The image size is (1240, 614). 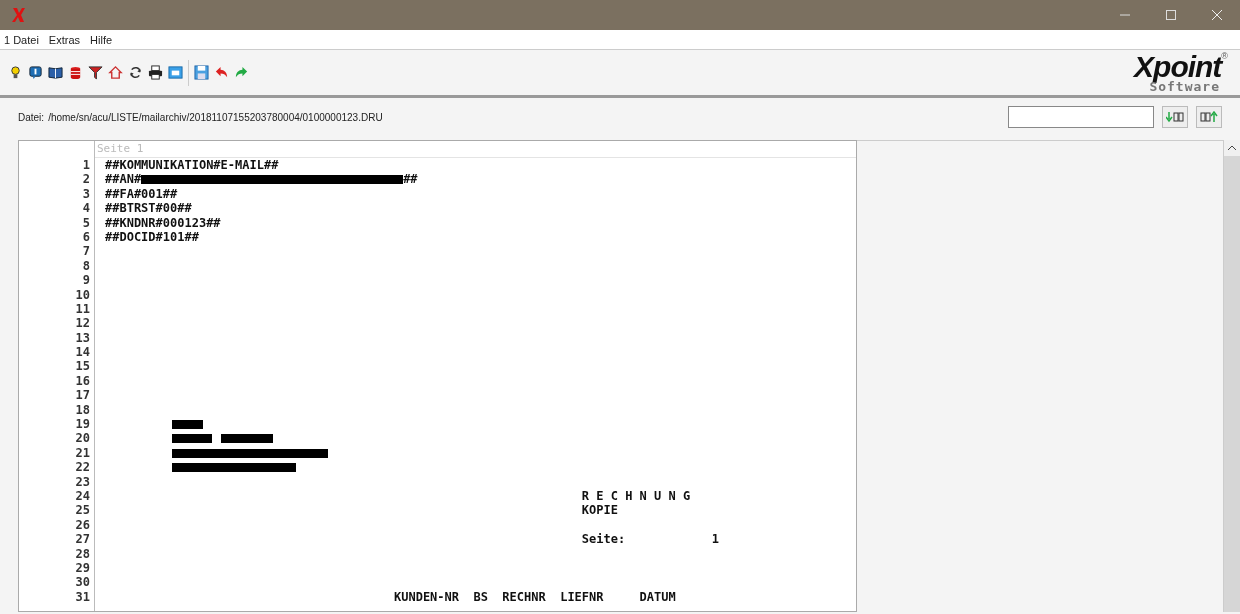 I want to click on line-number: 16, so click(x=82, y=381).